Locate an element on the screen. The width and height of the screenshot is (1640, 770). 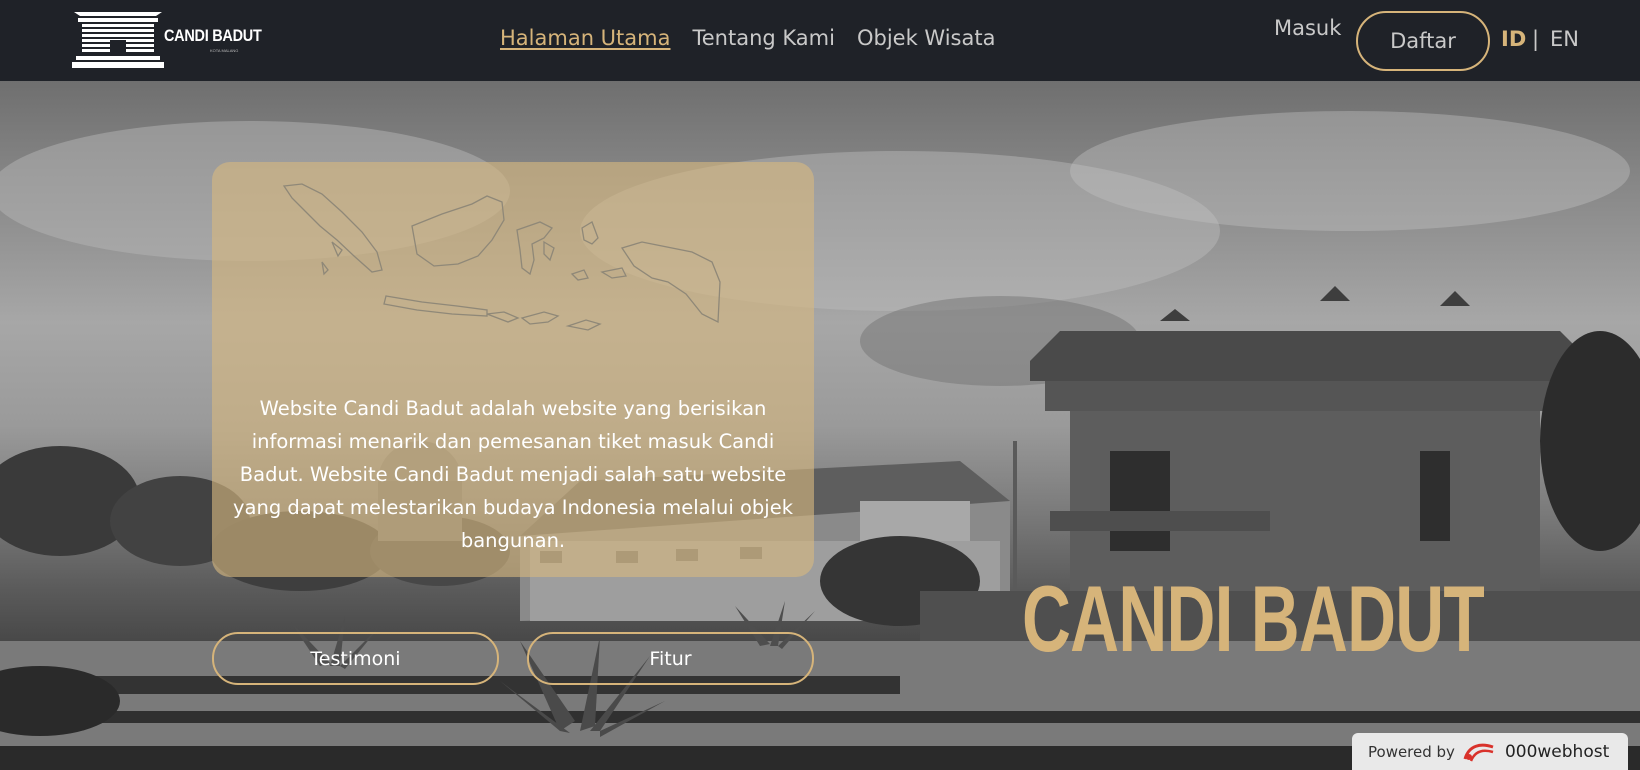
powered-by-label: Powered by is located at coordinates (1411, 751).